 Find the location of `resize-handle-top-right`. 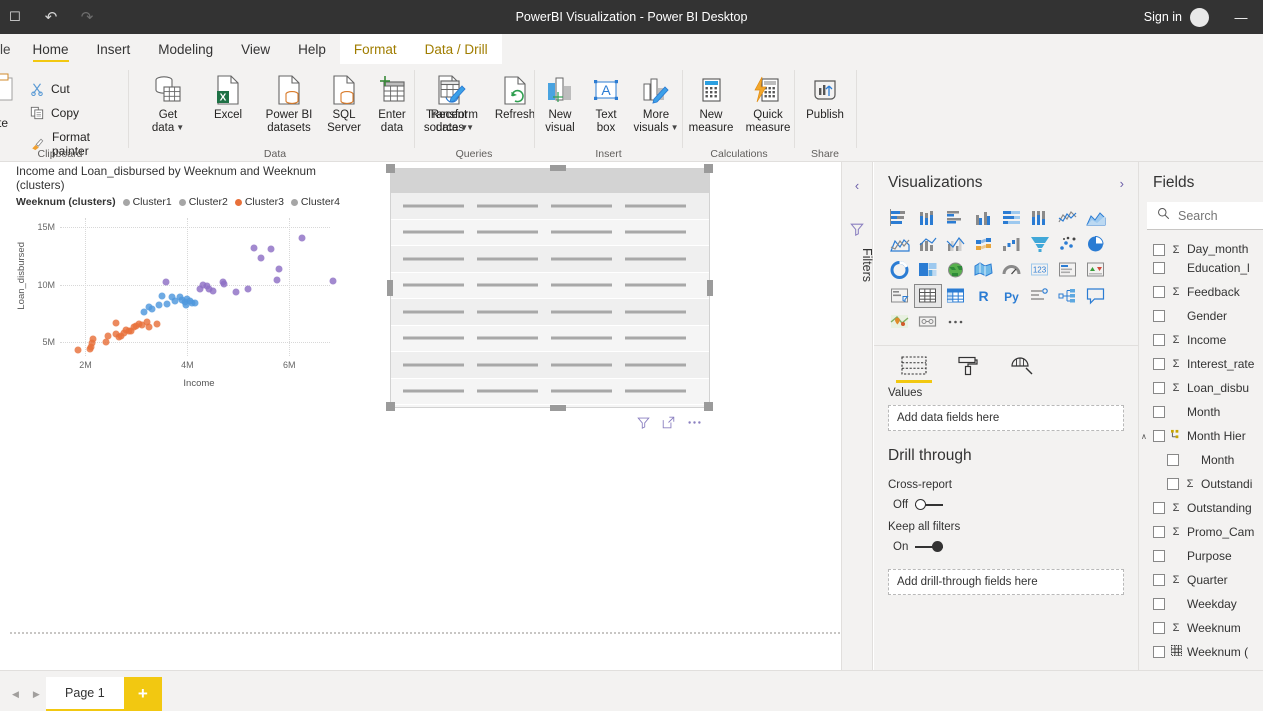

resize-handle-top-right is located at coordinates (708, 168).